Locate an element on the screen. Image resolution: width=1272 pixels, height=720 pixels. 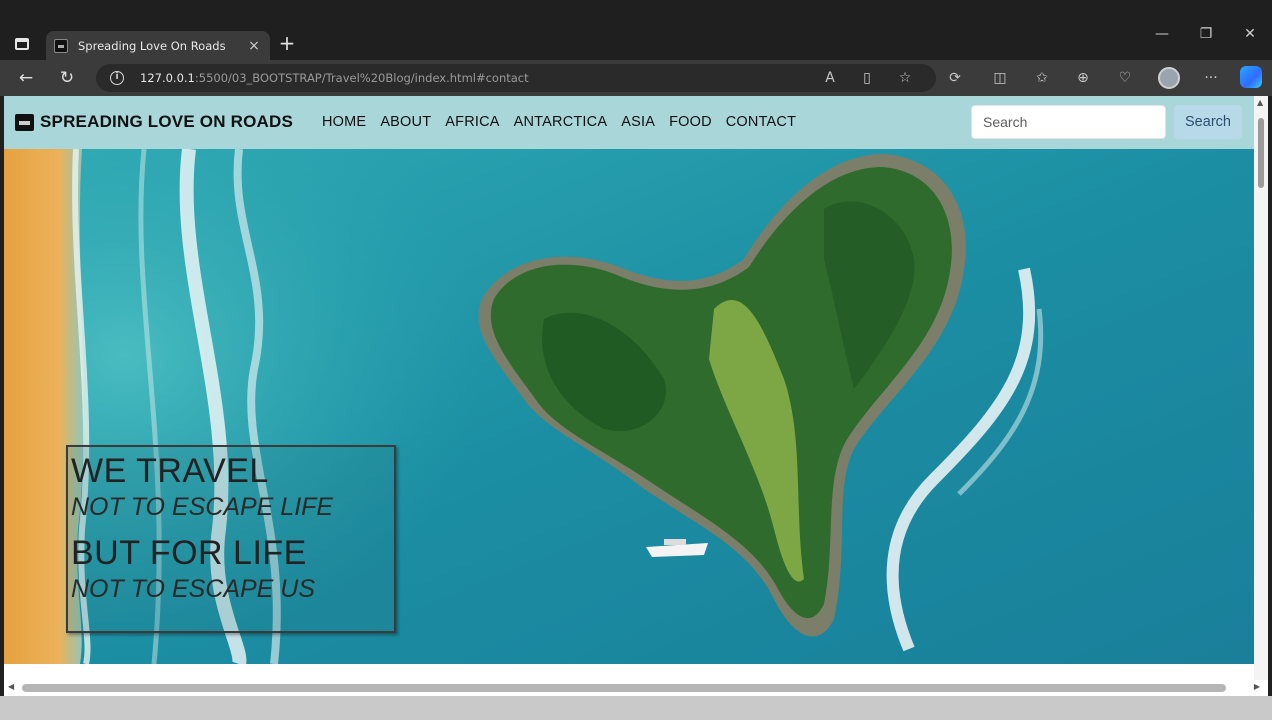
more-icon: ··· is located at coordinates (1211, 78).